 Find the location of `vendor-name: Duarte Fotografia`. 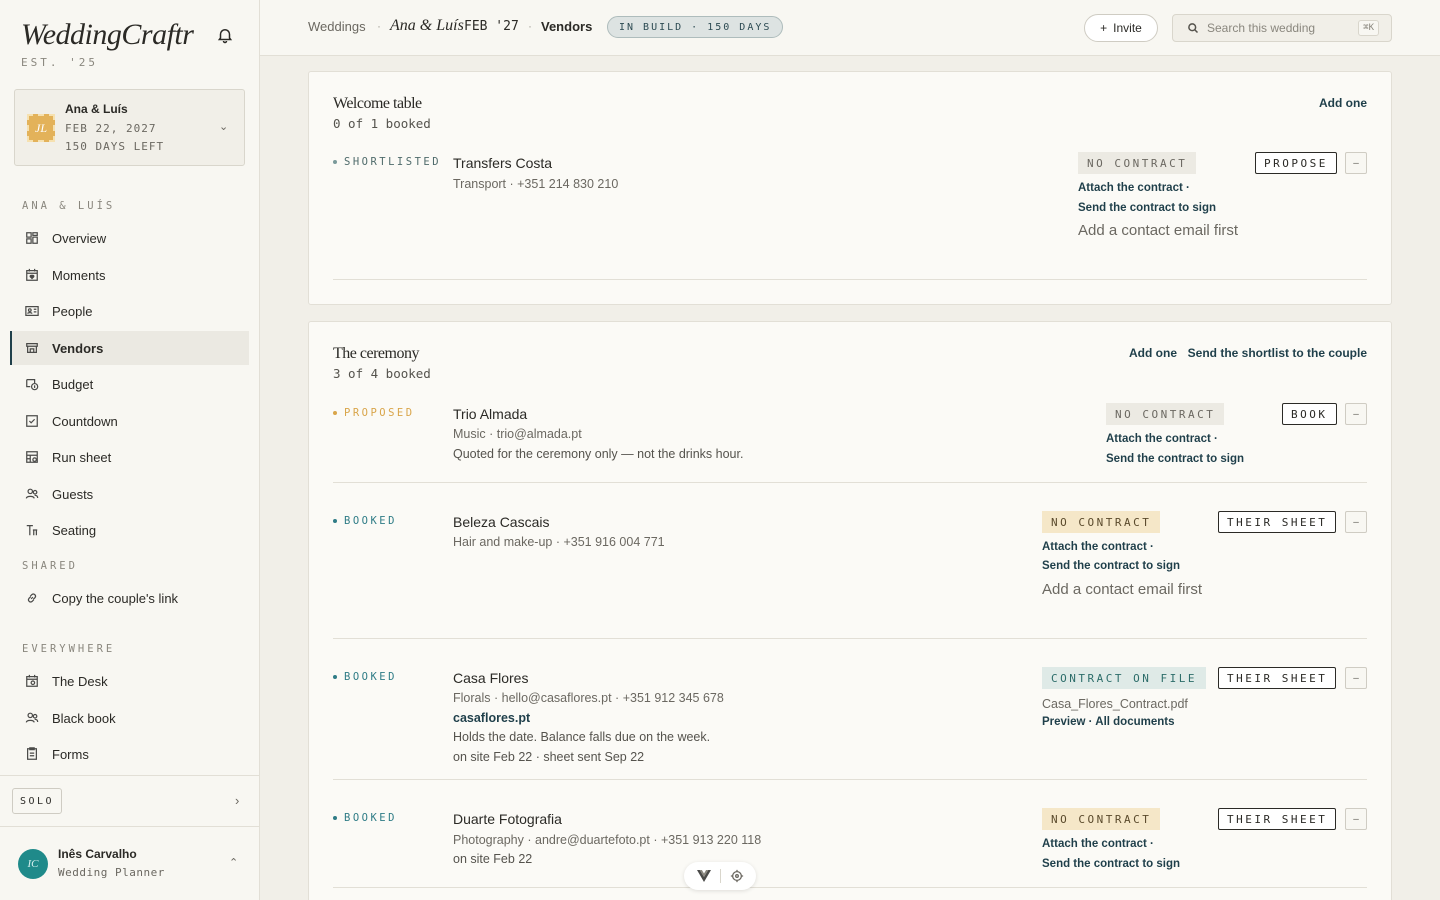

vendor-name: Duarte Fotografia is located at coordinates (507, 819).